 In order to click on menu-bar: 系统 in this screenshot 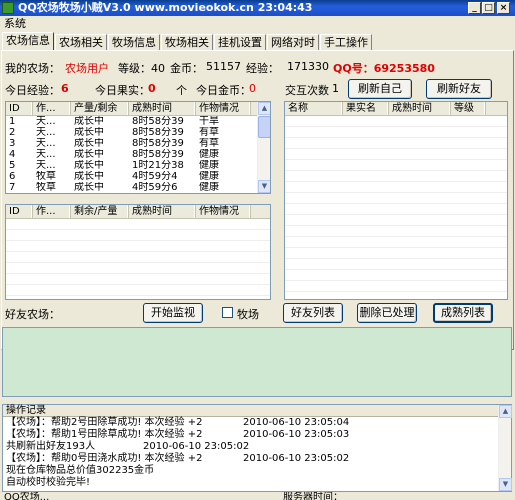, I will do `click(257, 24)`.